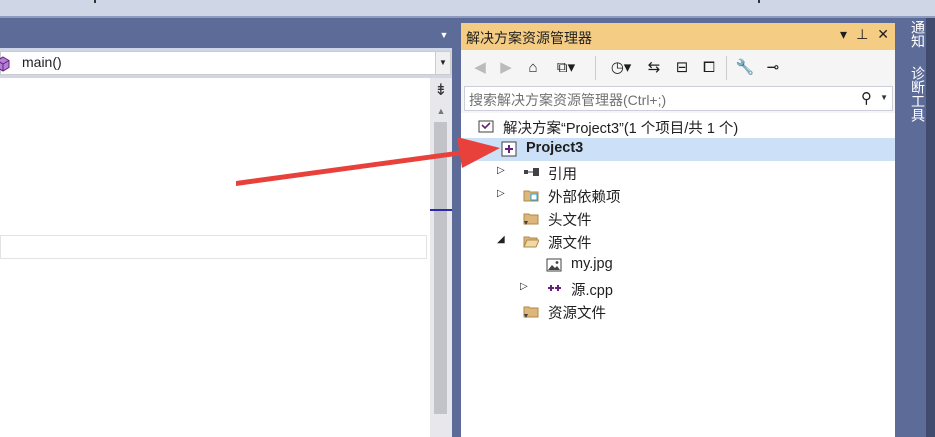 Image resolution: width=935 pixels, height=437 pixels. What do you see at coordinates (678, 195) in the screenshot?
I see `tree-item-external-deps: ▷ 外部依赖项` at bounding box center [678, 195].